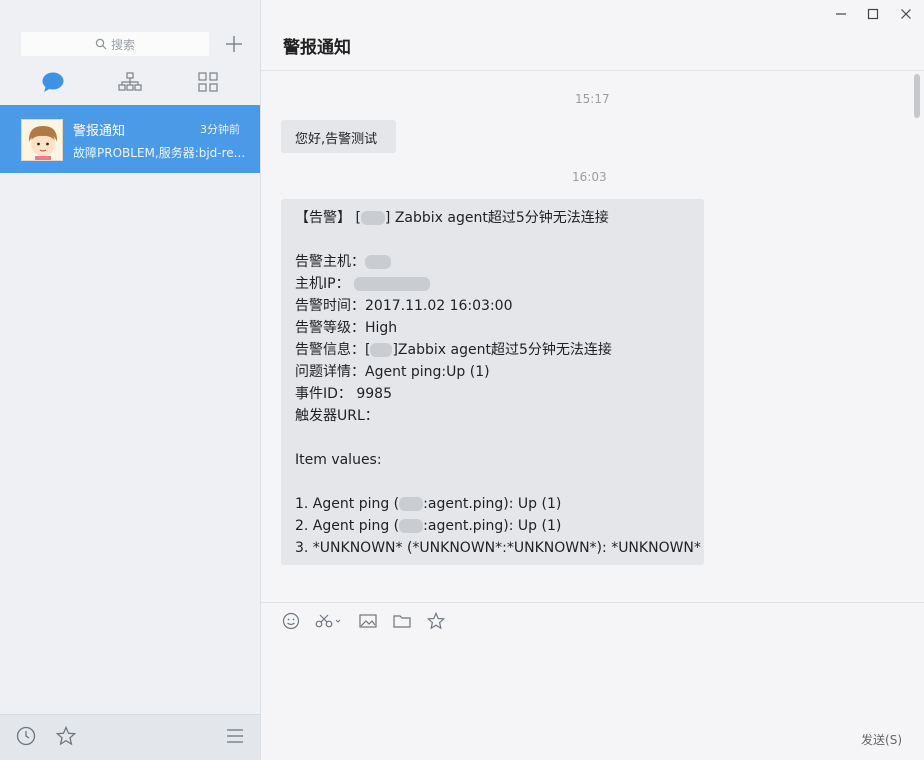 Image resolution: width=924 pixels, height=760 pixels. I want to click on message-bubble: 您好,告警测试, so click(338, 136).